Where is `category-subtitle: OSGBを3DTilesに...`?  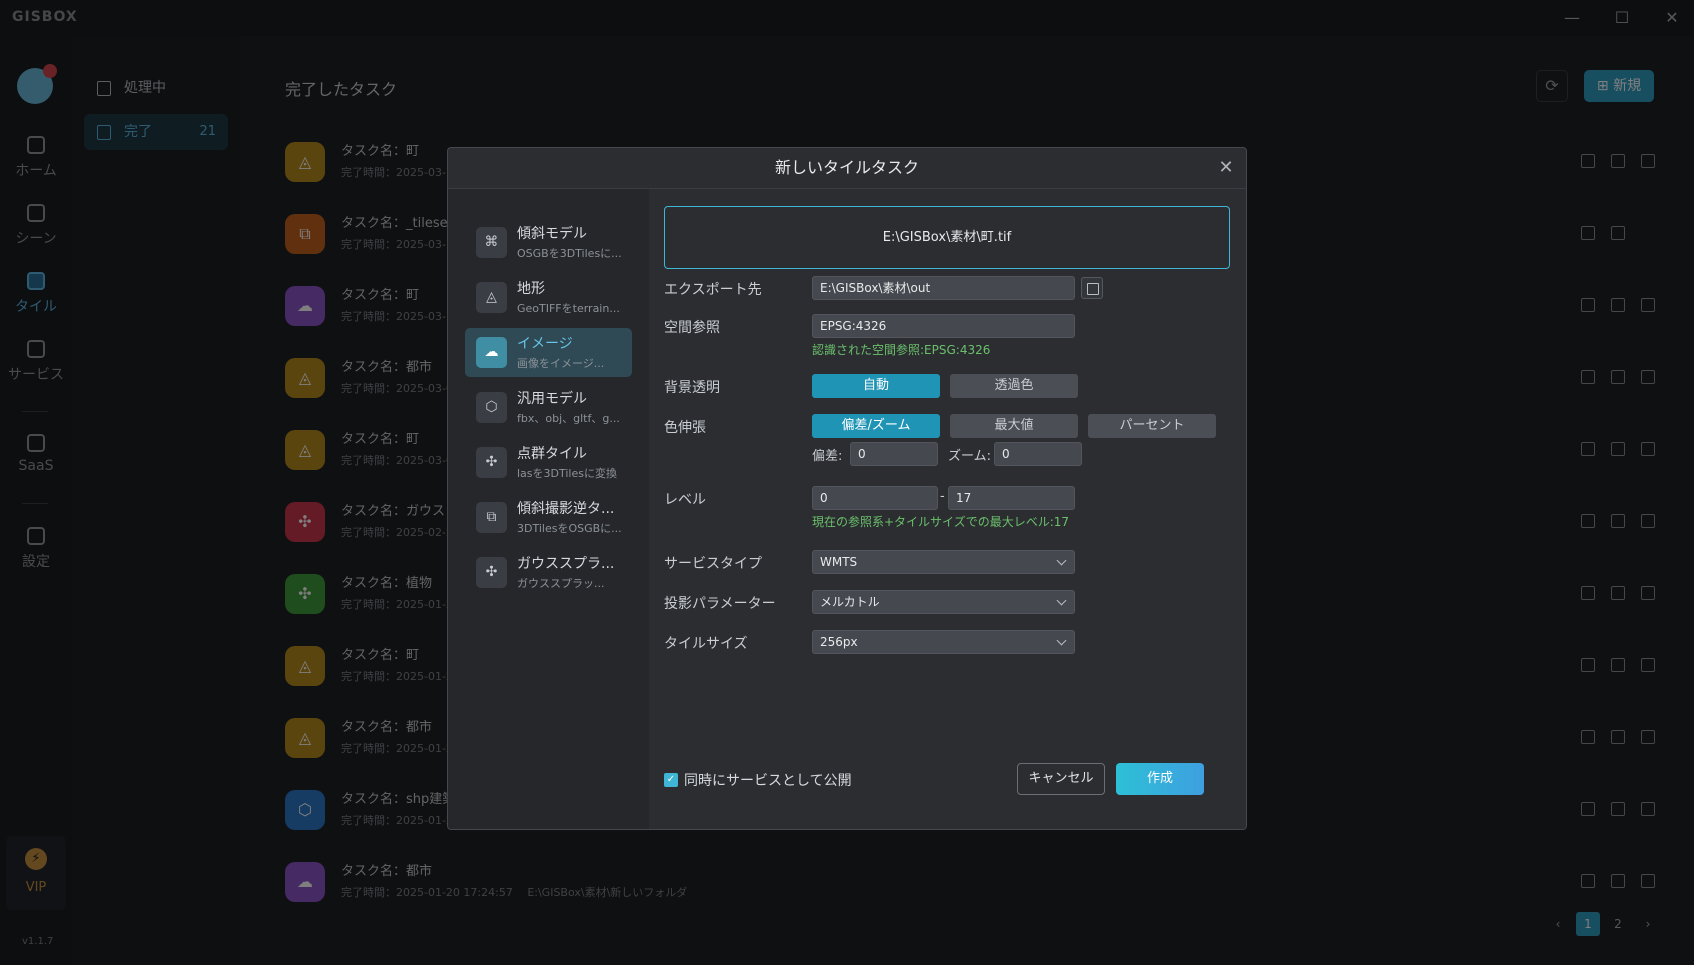
category-subtitle: OSGBを3DTilesに... is located at coordinates (569, 253).